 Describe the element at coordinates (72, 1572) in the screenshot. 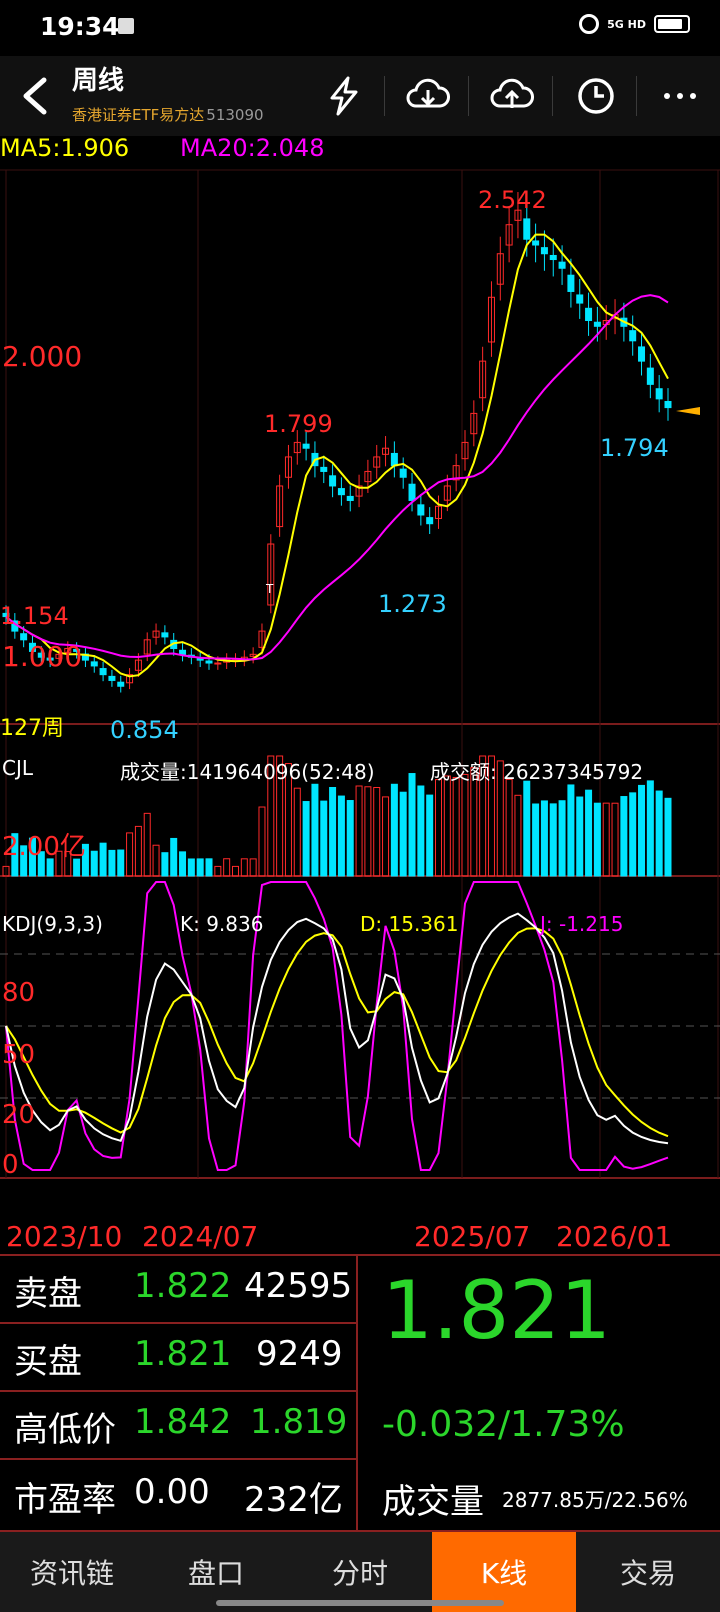

I see `tab-news-chain: 资讯链` at that location.